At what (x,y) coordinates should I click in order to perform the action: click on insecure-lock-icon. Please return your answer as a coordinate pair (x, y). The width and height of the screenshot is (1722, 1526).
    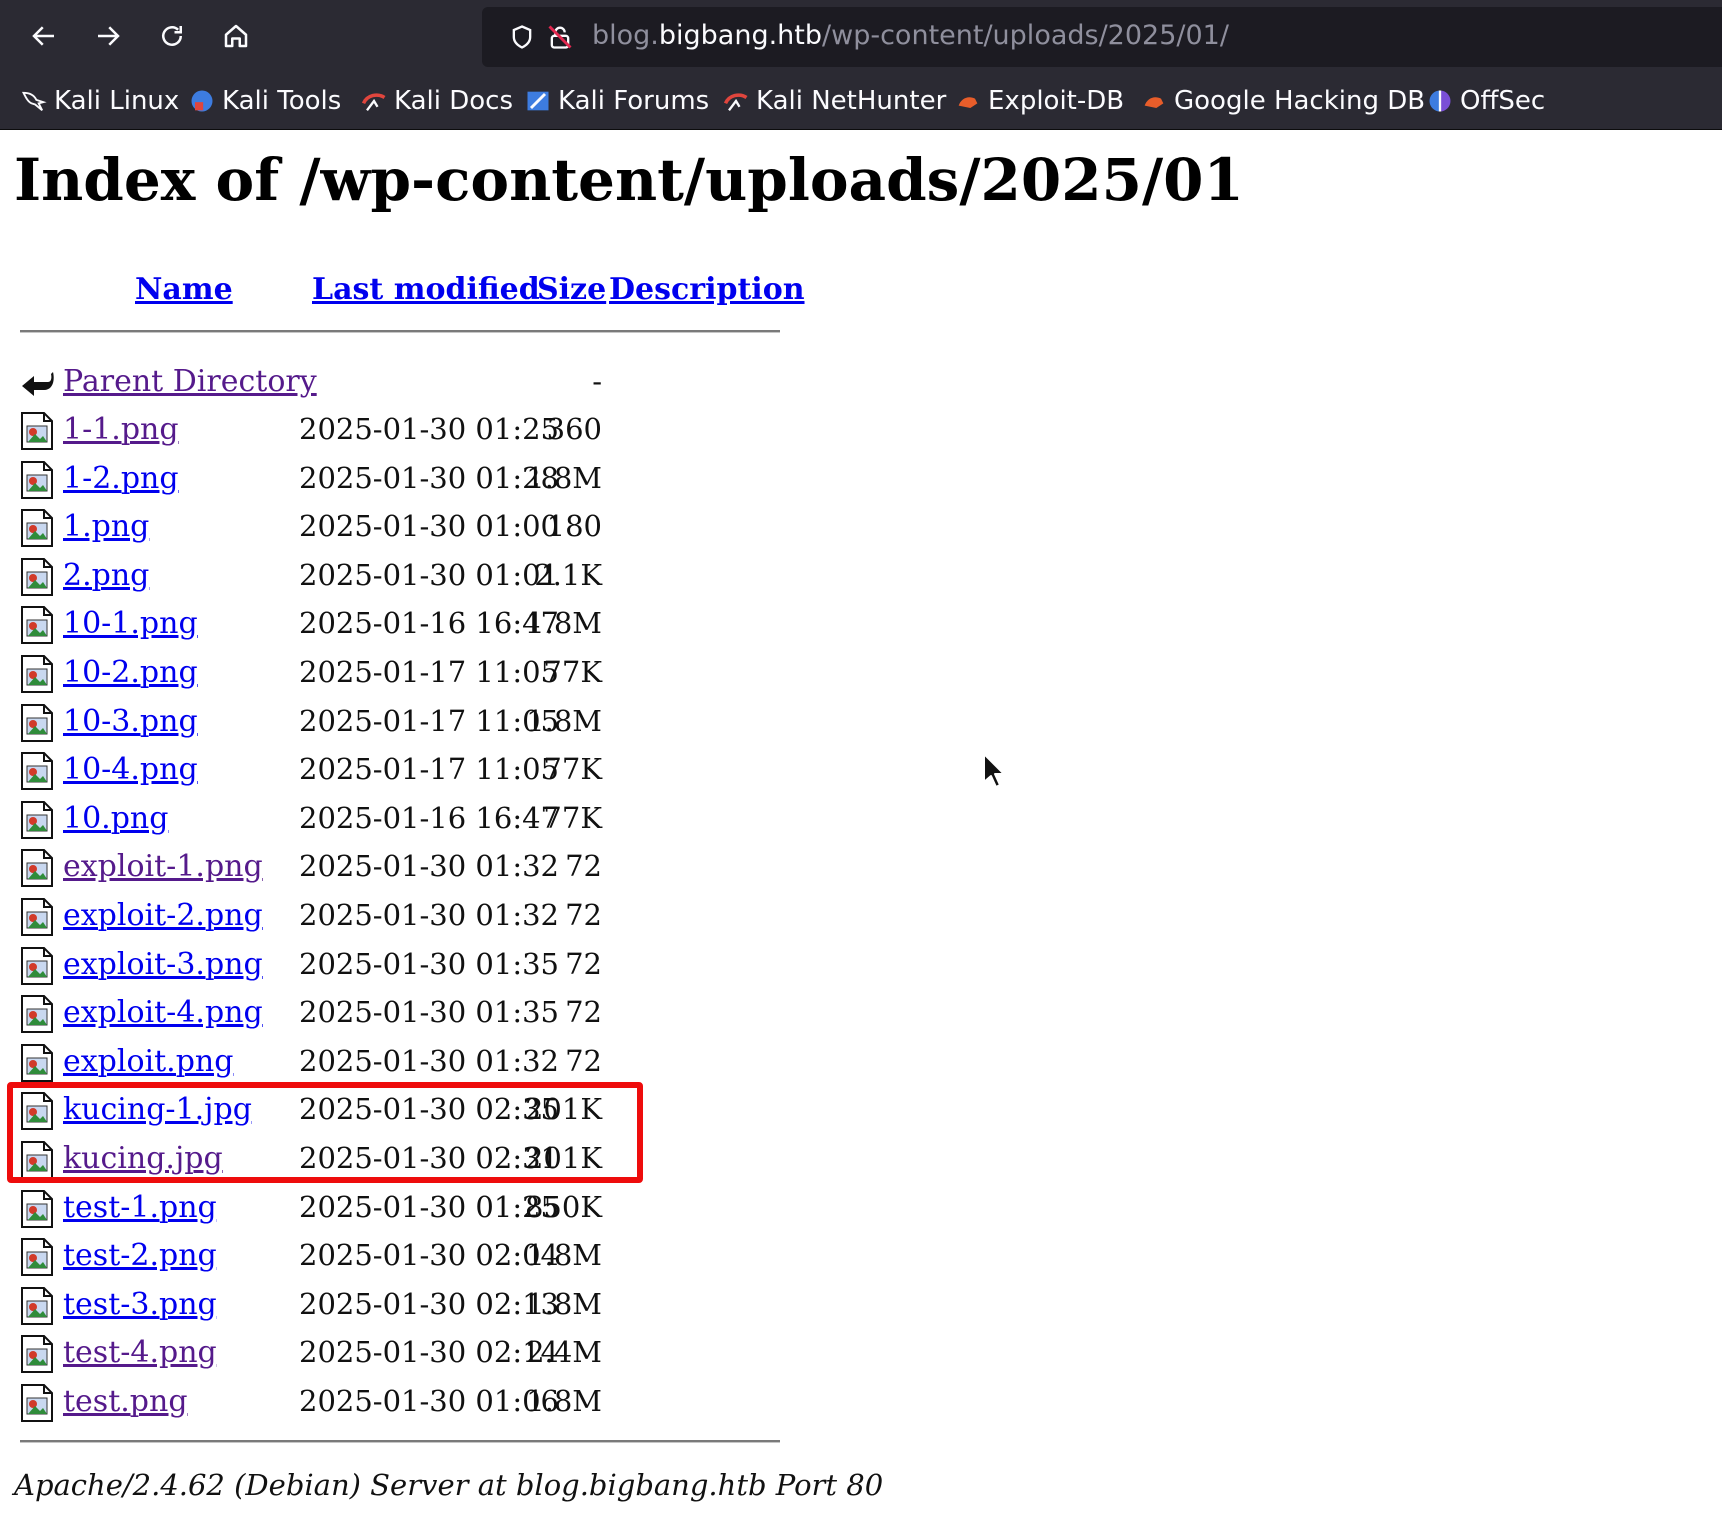
    Looking at the image, I should click on (560, 37).